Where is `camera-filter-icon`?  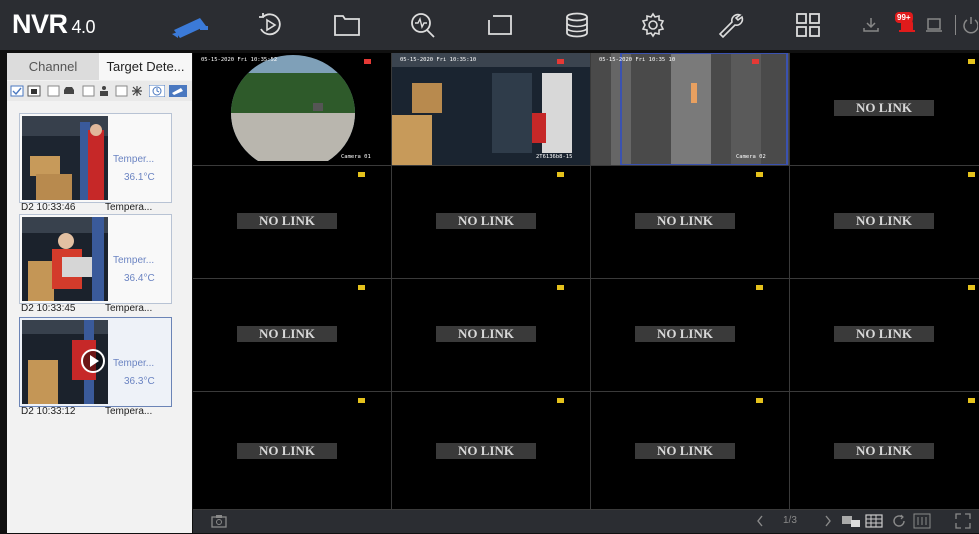 camera-filter-icon is located at coordinates (178, 90).